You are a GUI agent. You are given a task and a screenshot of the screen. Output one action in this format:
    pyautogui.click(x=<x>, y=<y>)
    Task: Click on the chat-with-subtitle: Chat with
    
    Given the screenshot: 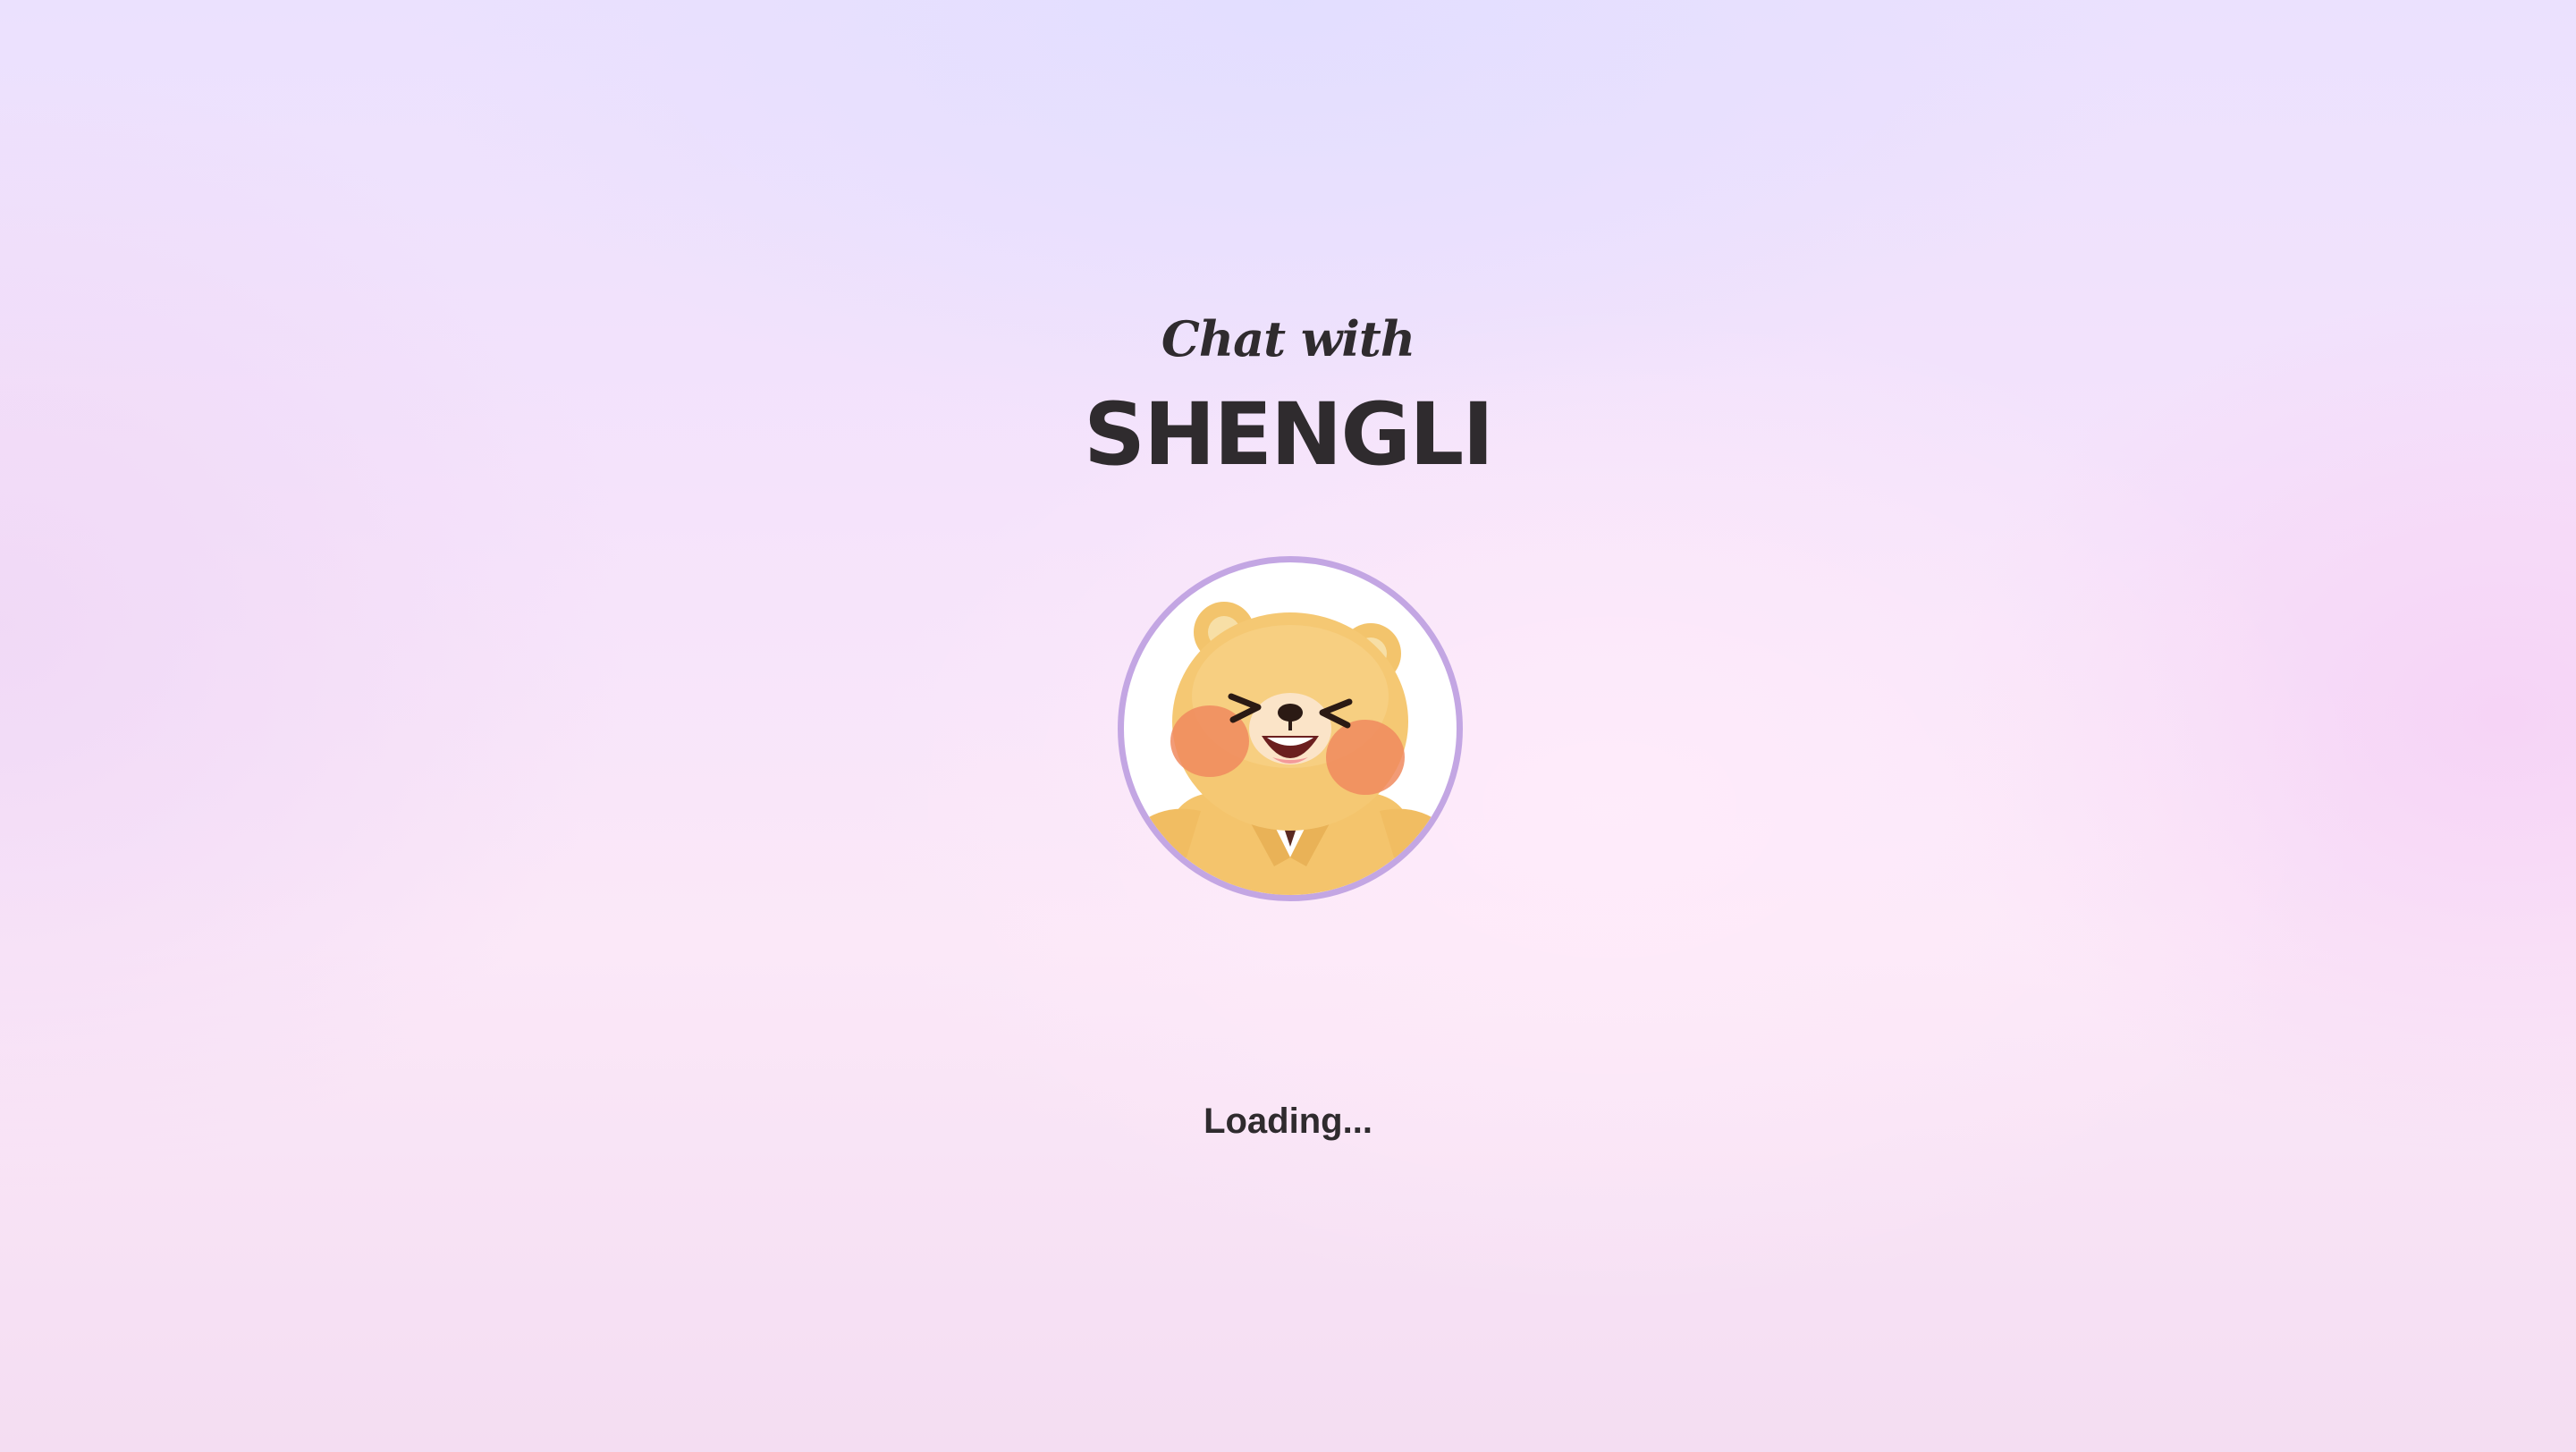 What is the action you would take?
    pyautogui.click(x=1288, y=338)
    